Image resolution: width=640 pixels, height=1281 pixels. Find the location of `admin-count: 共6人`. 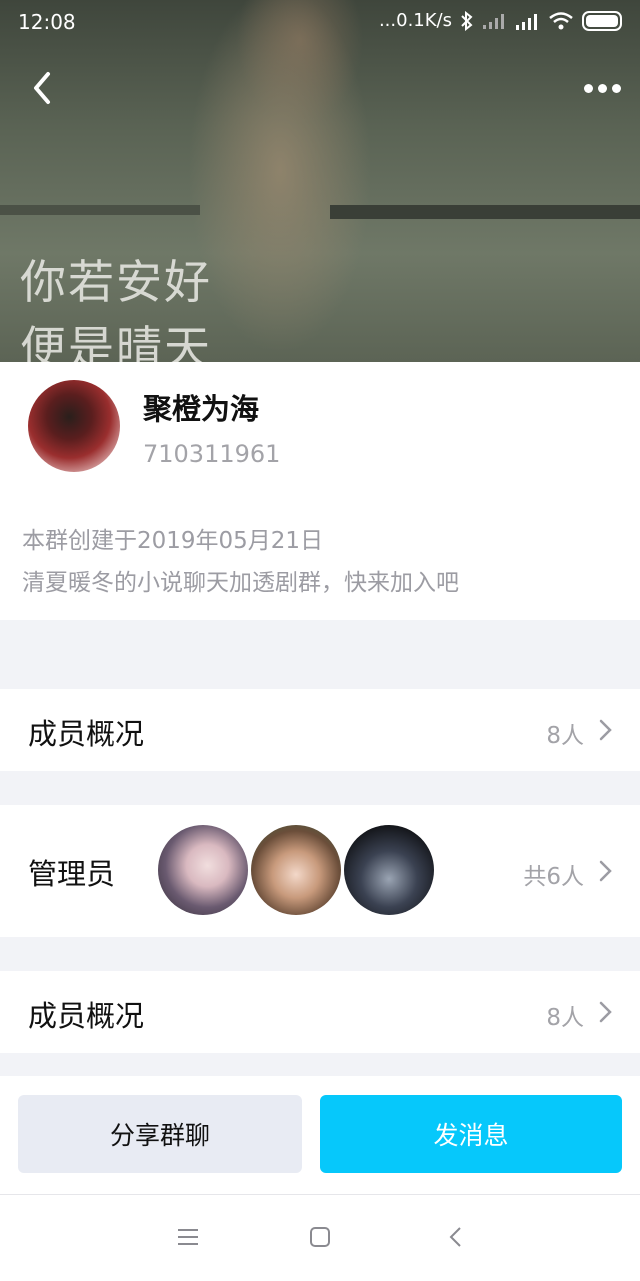

admin-count: 共6人 is located at coordinates (553, 877).